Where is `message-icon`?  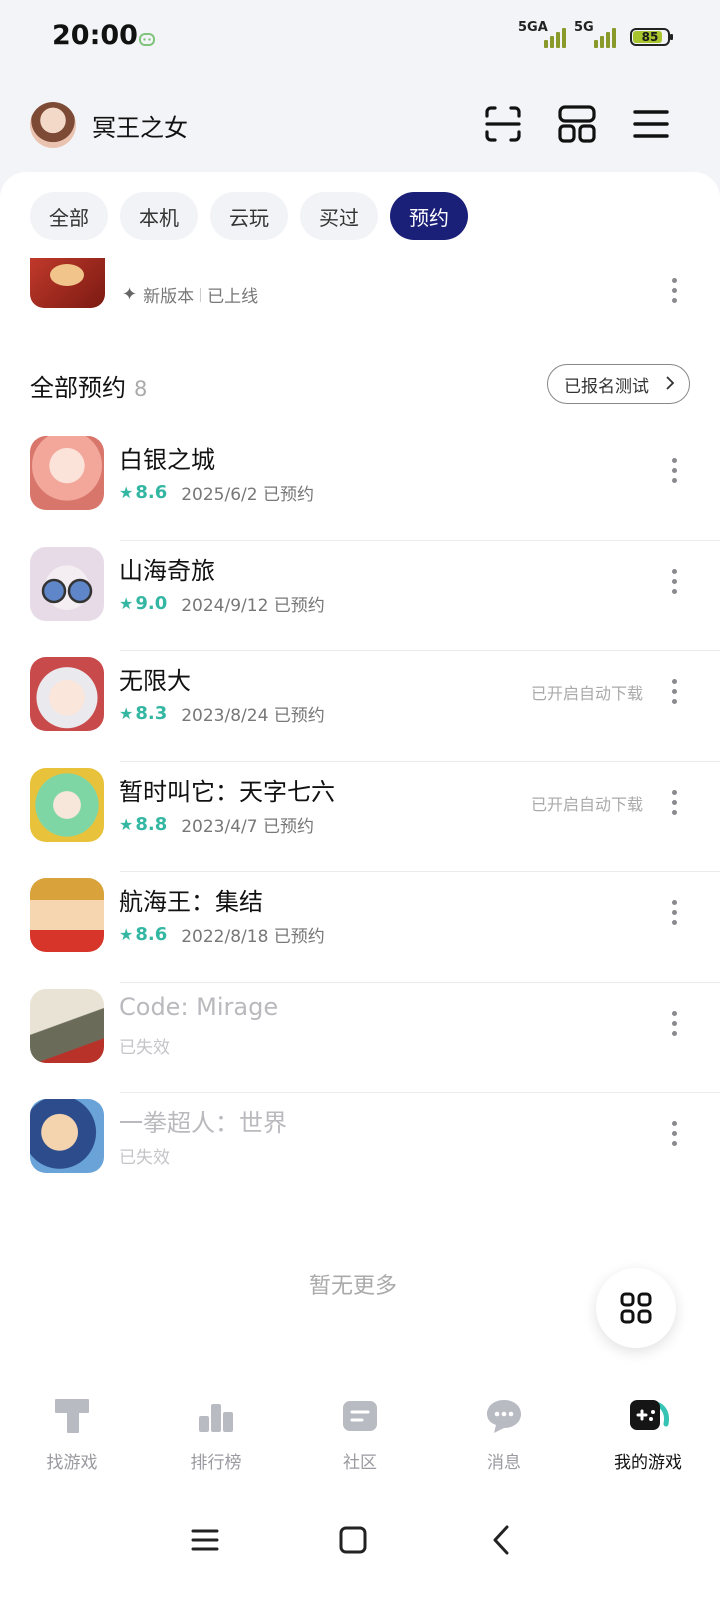 message-icon is located at coordinates (504, 1416).